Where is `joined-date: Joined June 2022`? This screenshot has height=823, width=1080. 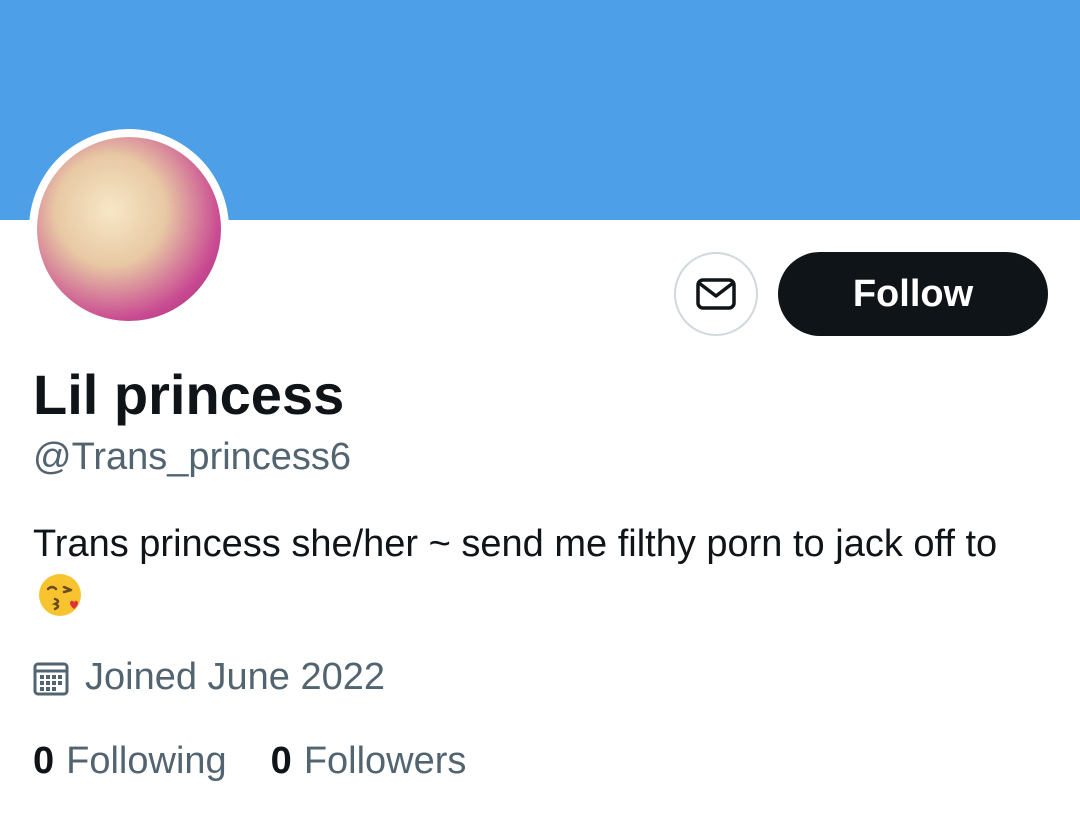 joined-date: Joined June 2022 is located at coordinates (209, 677).